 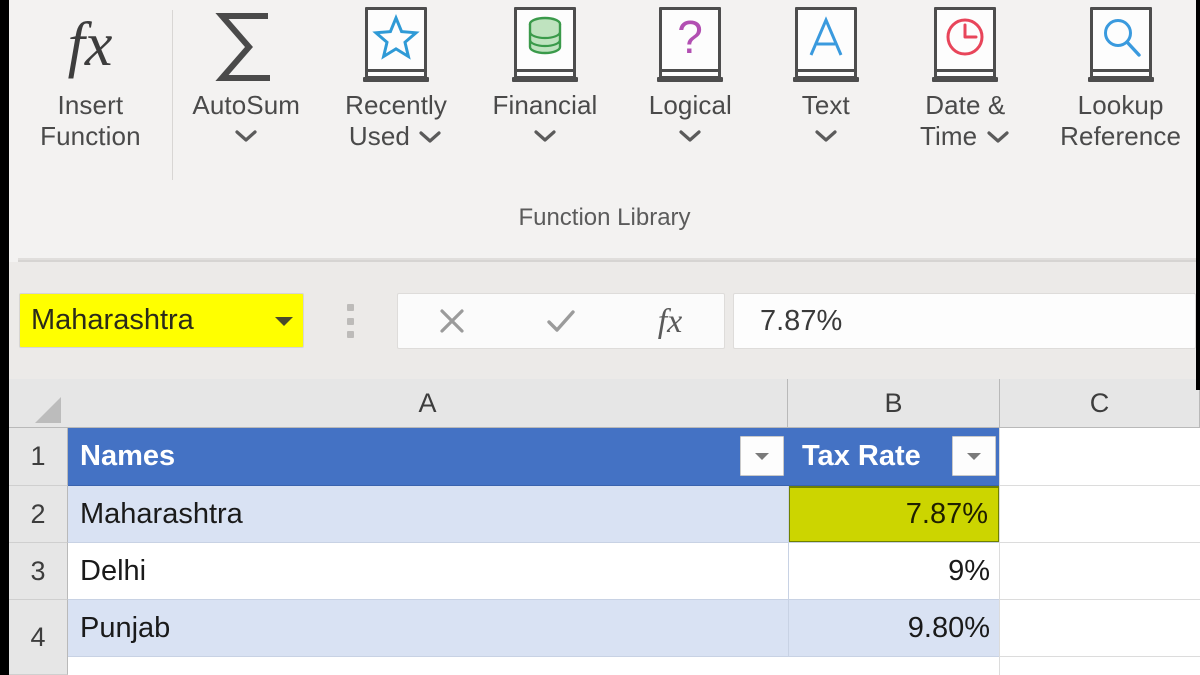 What do you see at coordinates (545, 105) in the screenshot?
I see `financial-label: Financial` at bounding box center [545, 105].